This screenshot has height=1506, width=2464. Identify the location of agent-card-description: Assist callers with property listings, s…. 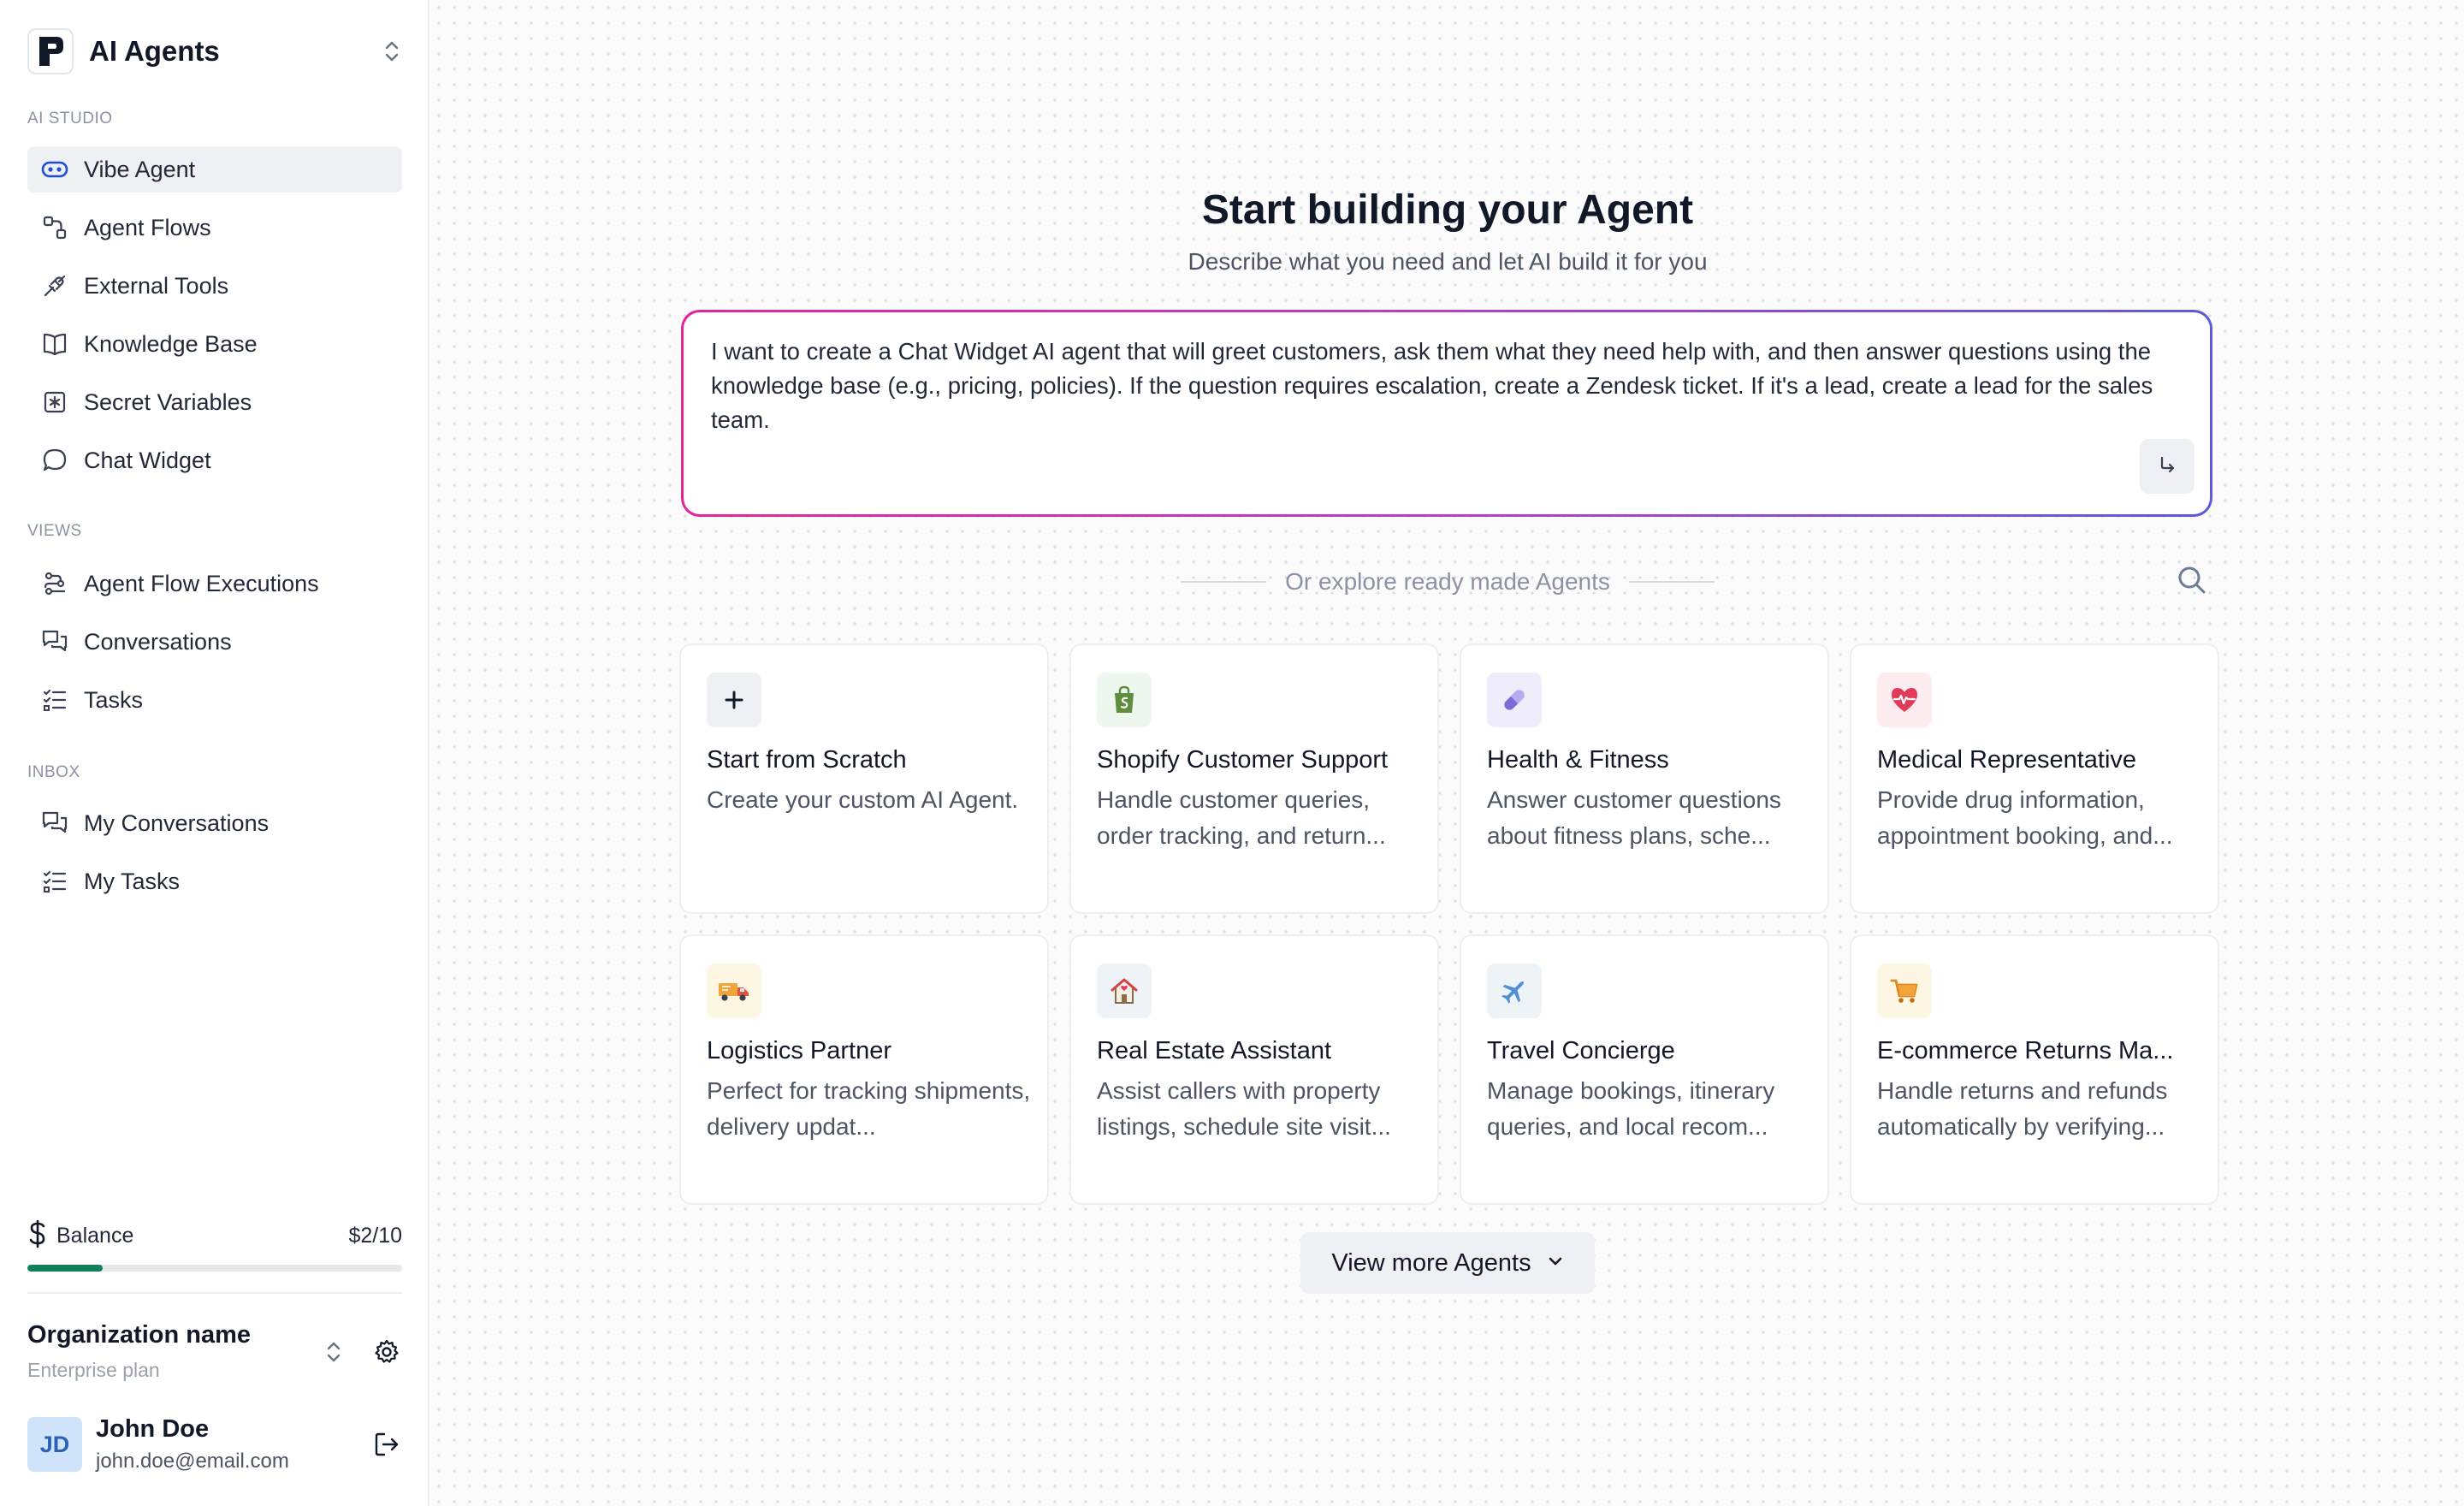
(1244, 1108).